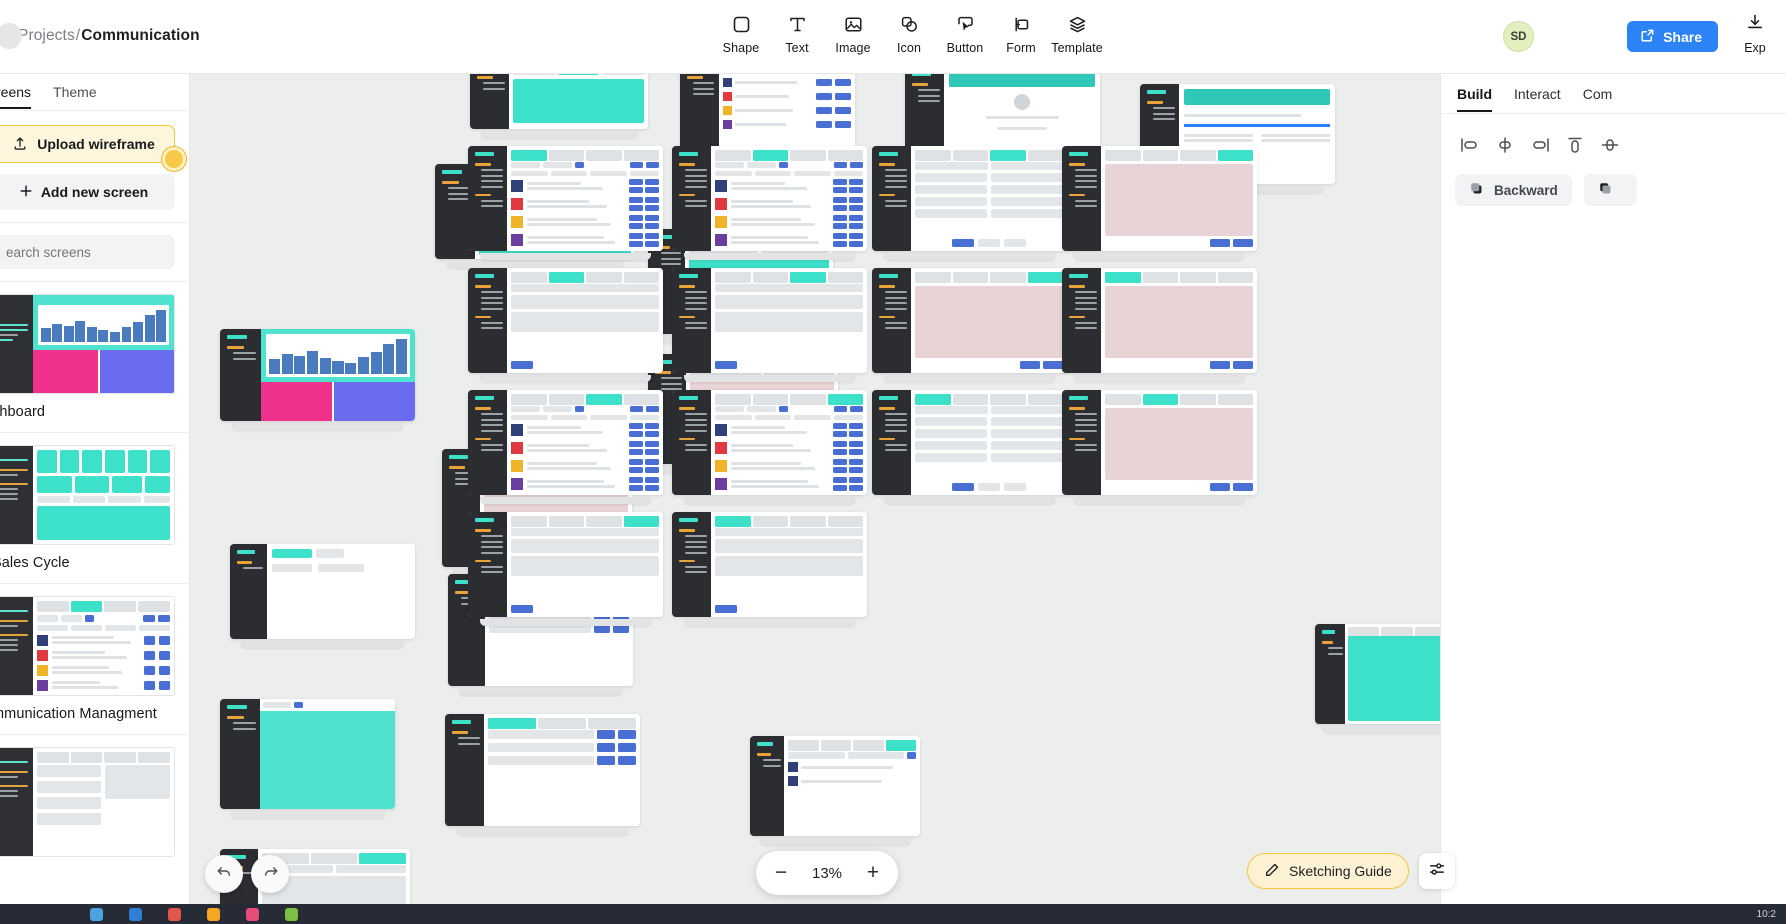  I want to click on canvas-settings-button, so click(1436, 871).